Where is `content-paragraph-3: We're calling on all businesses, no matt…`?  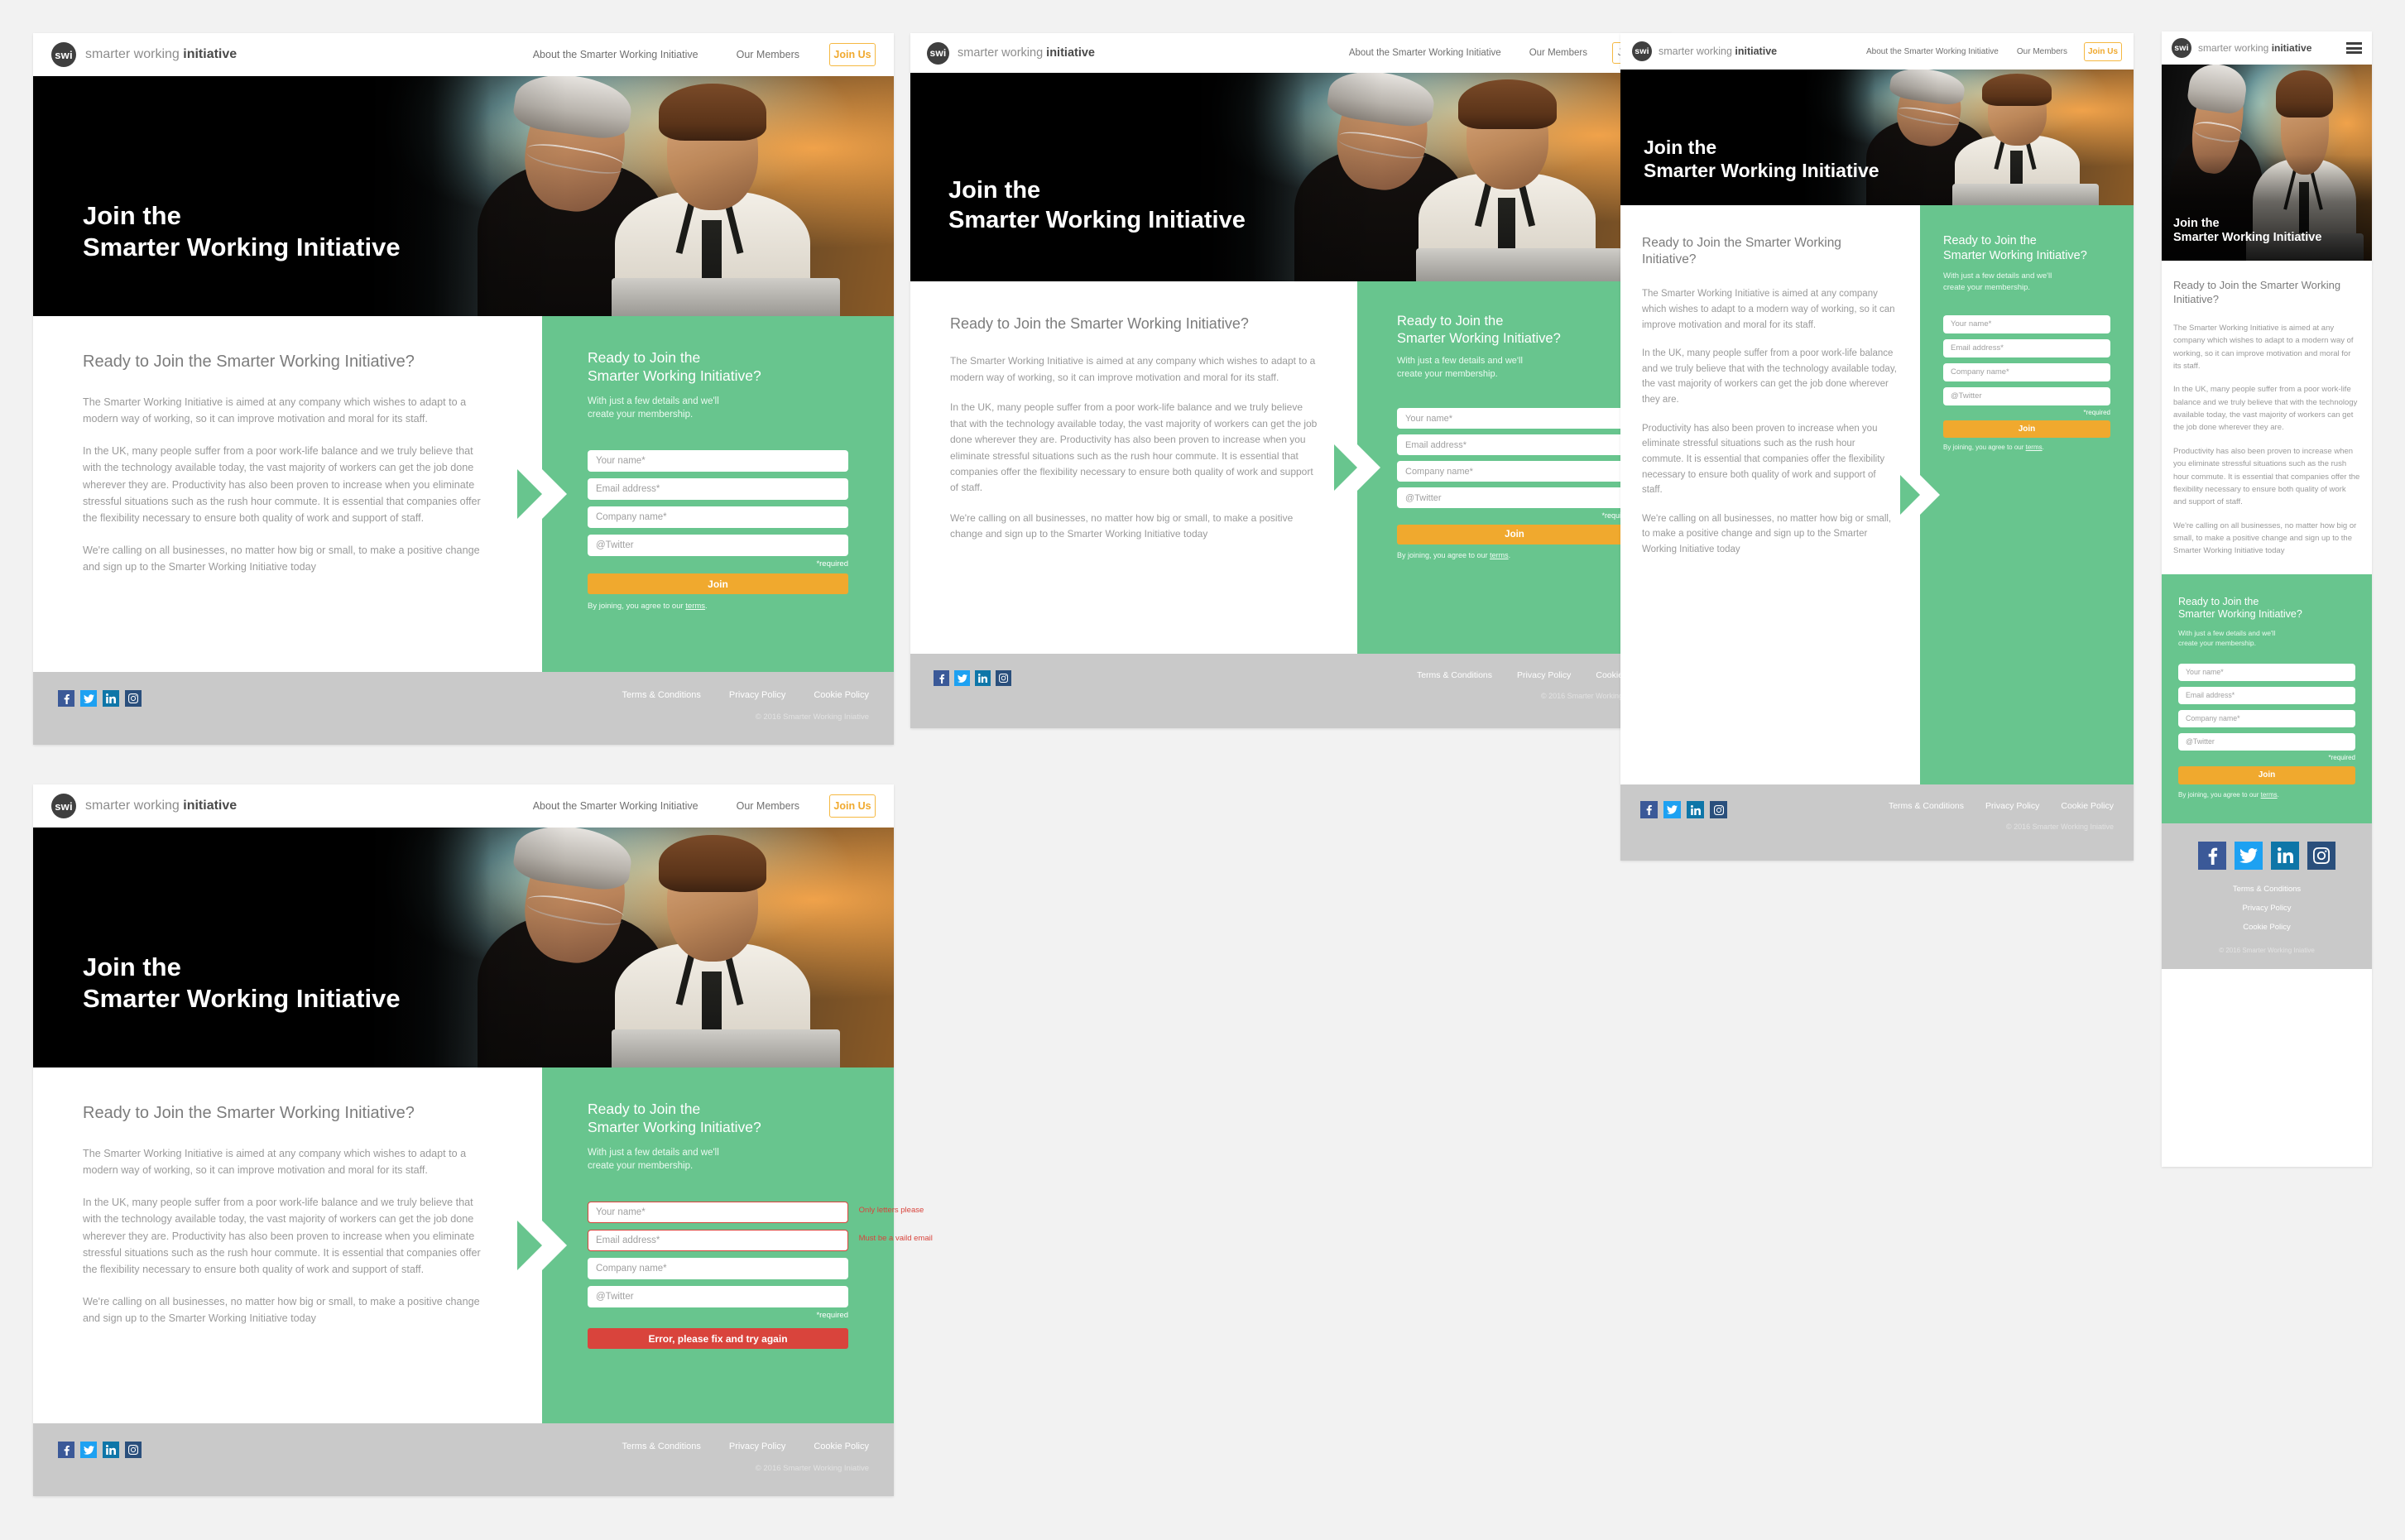
content-paragraph-3: We're calling on all businesses, no matt… is located at coordinates (281, 1310).